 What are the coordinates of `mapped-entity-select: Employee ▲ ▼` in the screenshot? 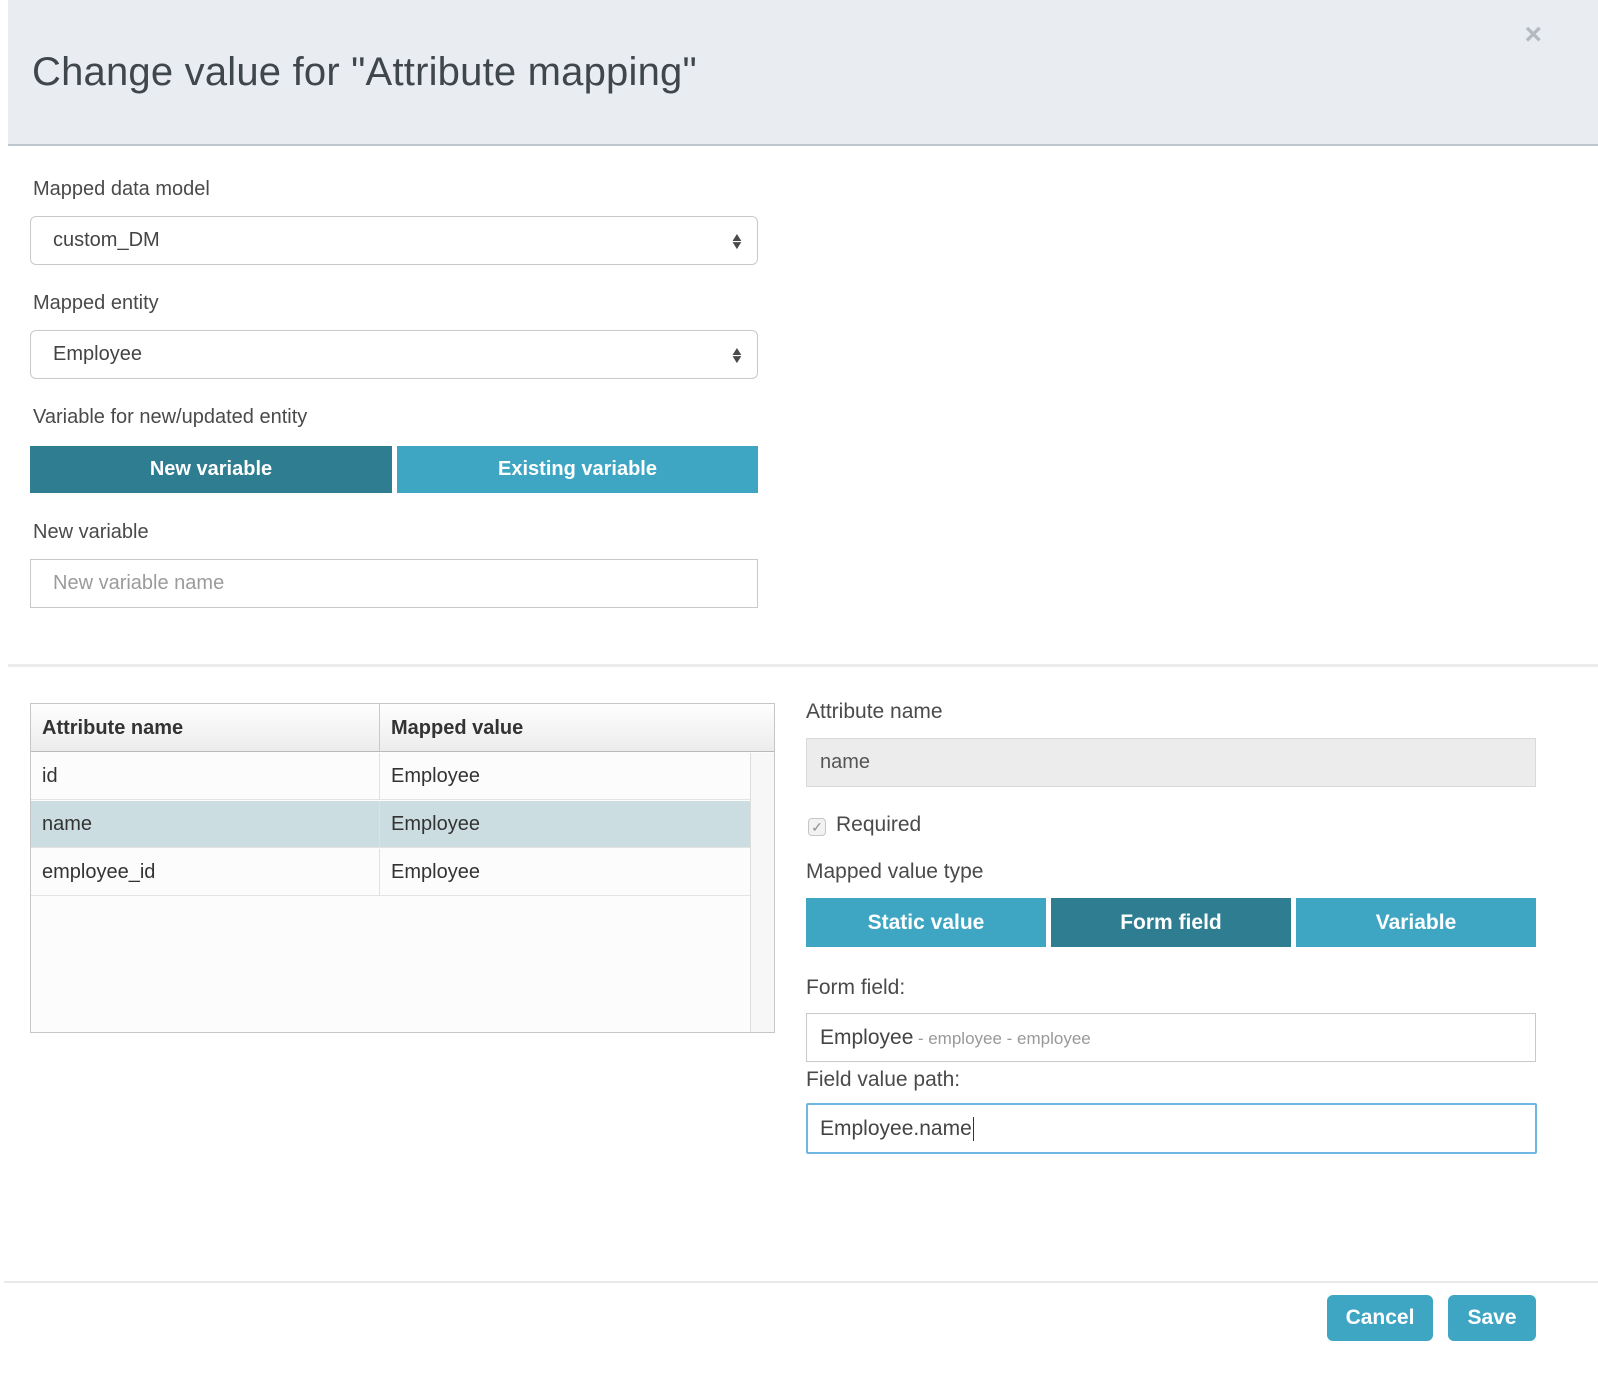 It's located at (394, 354).